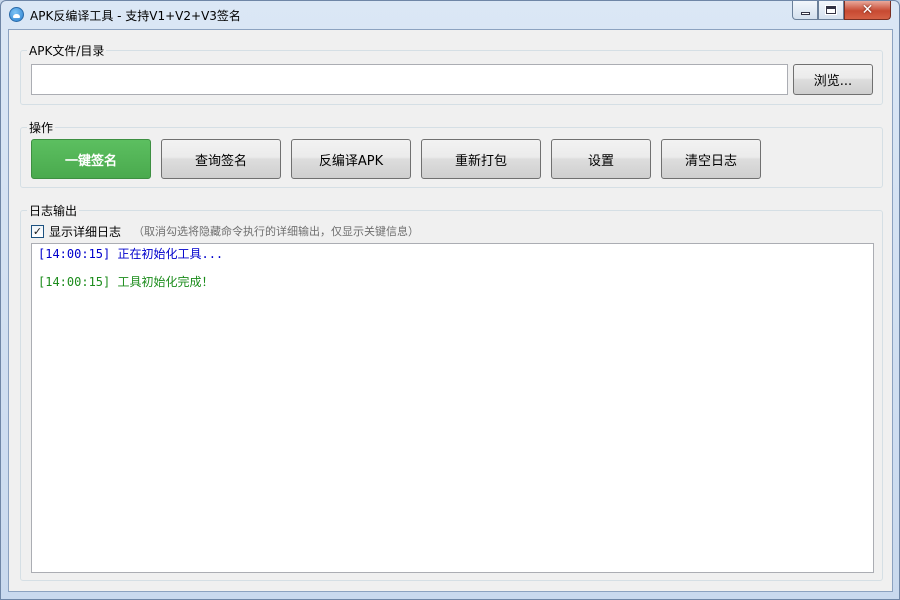 The width and height of the screenshot is (900, 600). What do you see at coordinates (601, 159) in the screenshot?
I see `settings-button: 设置` at bounding box center [601, 159].